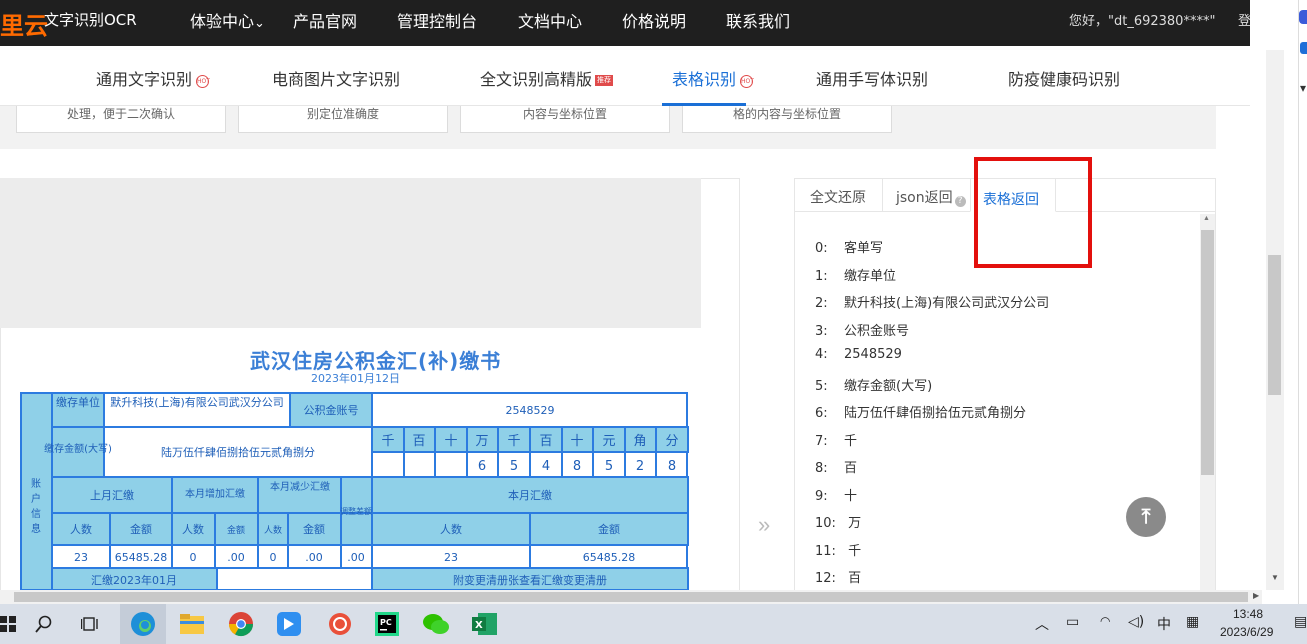 This screenshot has width=1307, height=644. I want to click on tab-general-text: 通用文字识别 HOT, so click(153, 78).